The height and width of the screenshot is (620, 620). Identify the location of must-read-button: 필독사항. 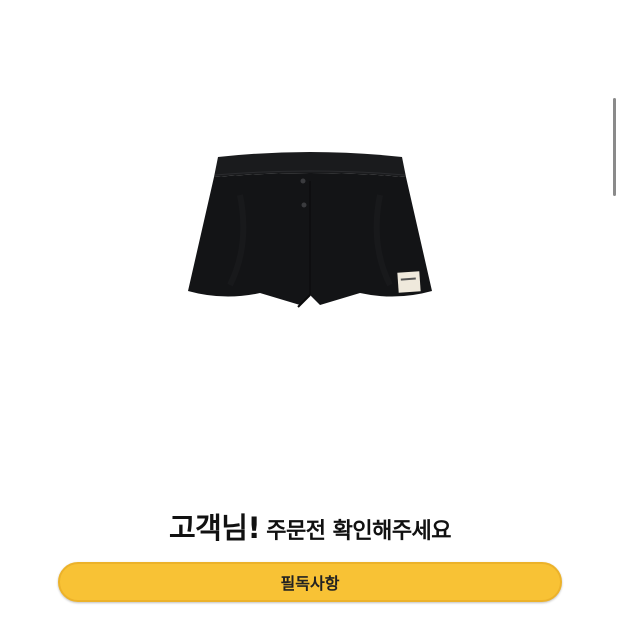
(310, 582).